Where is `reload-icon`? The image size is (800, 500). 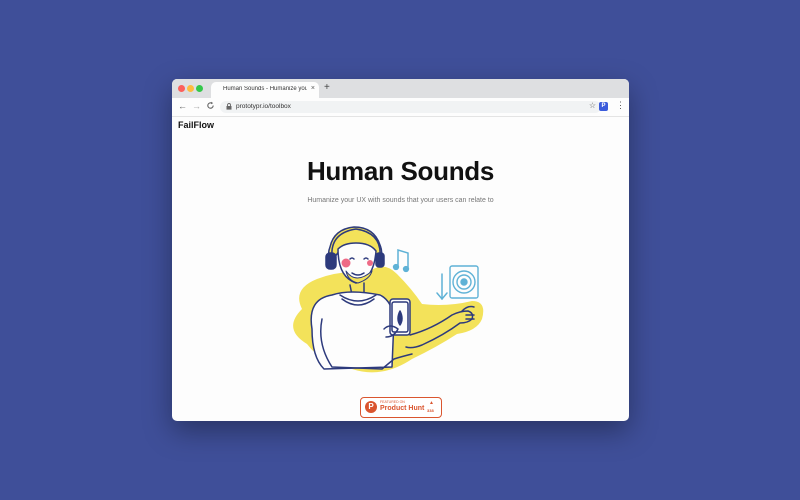
reload-icon is located at coordinates (210, 105).